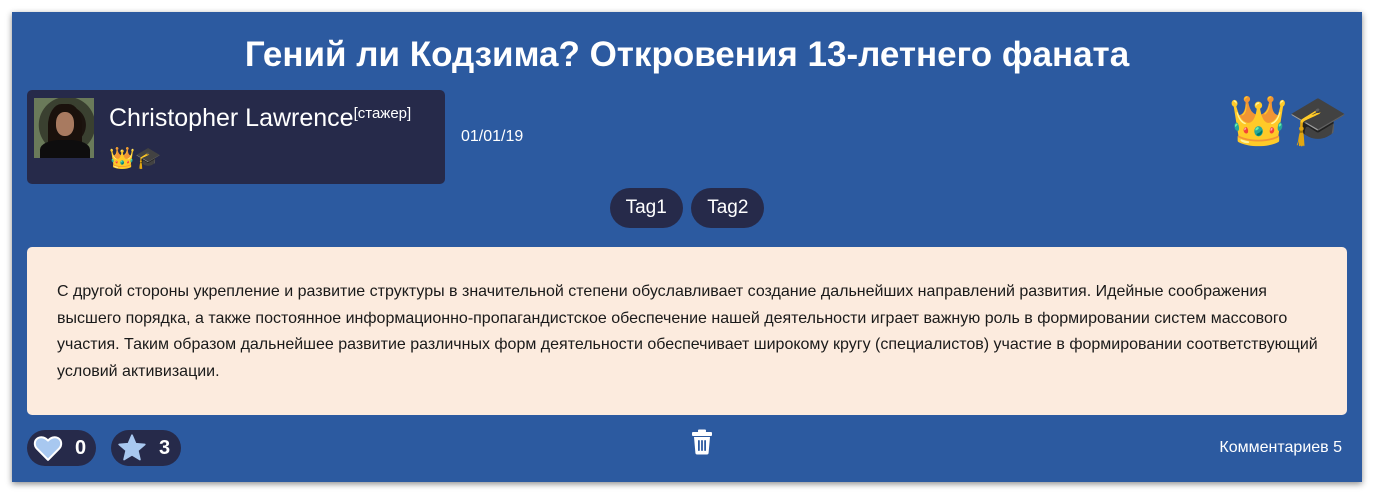 Image resolution: width=1381 pixels, height=502 pixels. I want to click on star-icon, so click(132, 447).